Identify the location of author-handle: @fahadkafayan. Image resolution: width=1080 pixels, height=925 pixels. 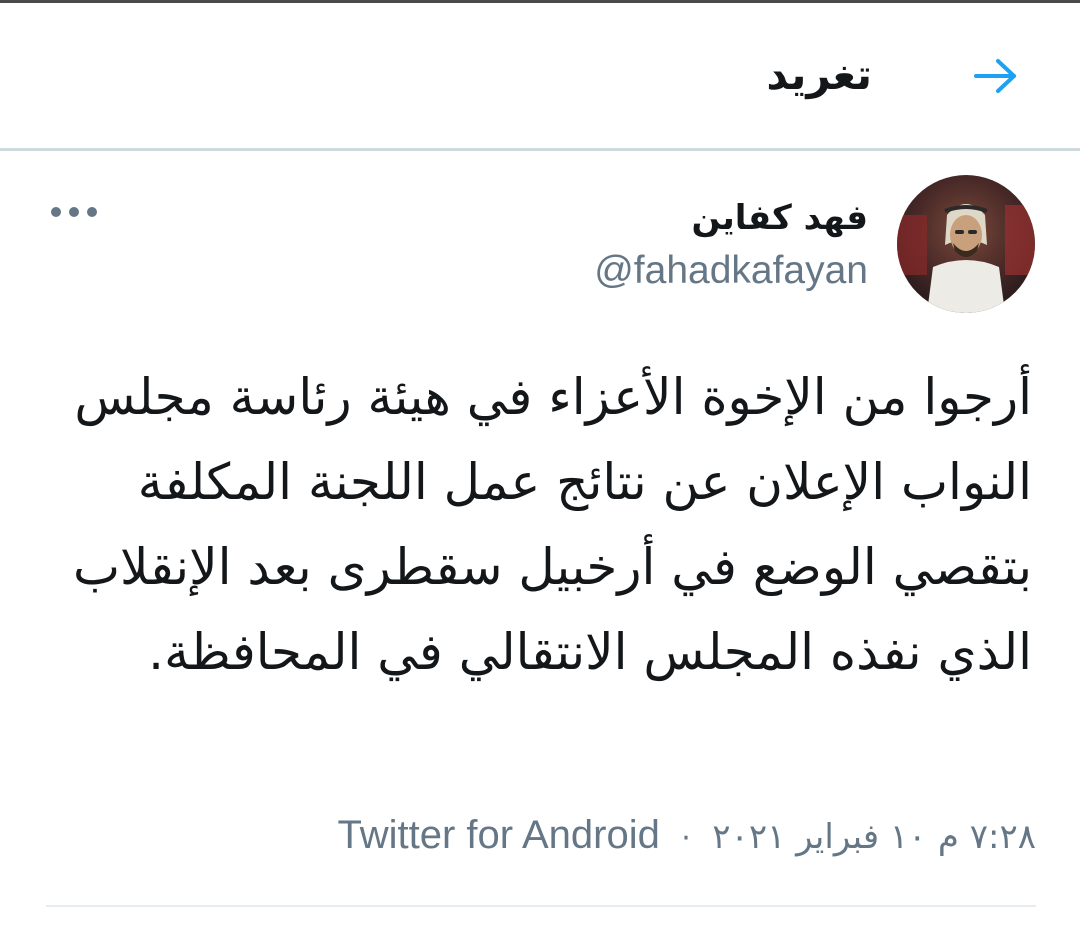
(731, 271).